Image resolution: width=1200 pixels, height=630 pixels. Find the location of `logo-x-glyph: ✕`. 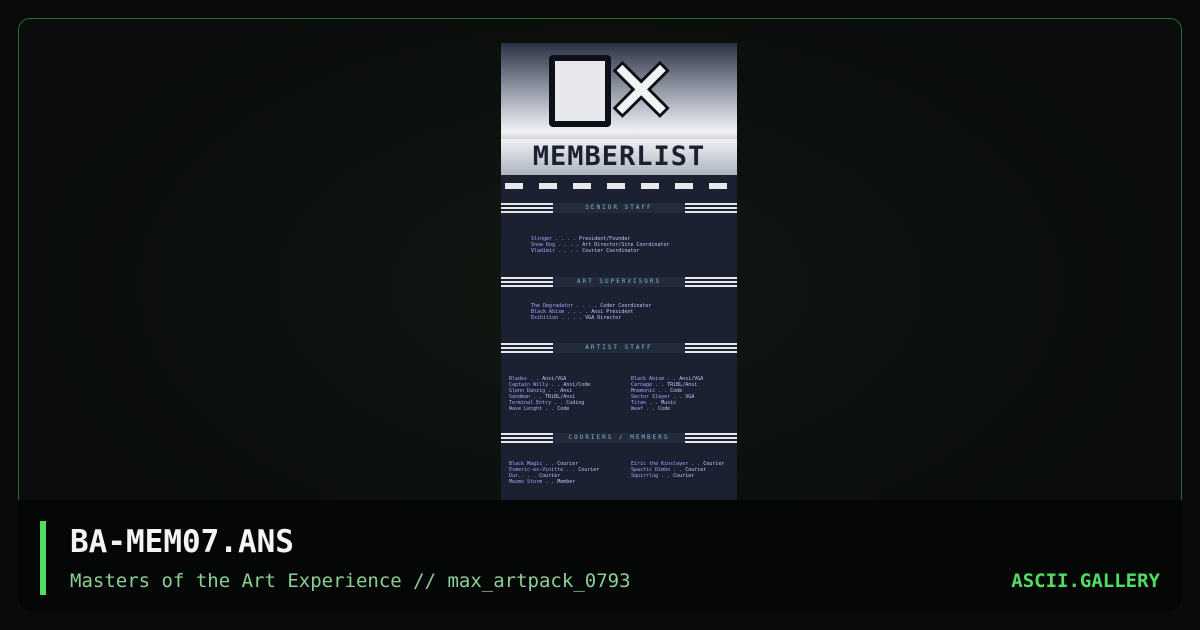

logo-x-glyph: ✕ is located at coordinates (641, 91).